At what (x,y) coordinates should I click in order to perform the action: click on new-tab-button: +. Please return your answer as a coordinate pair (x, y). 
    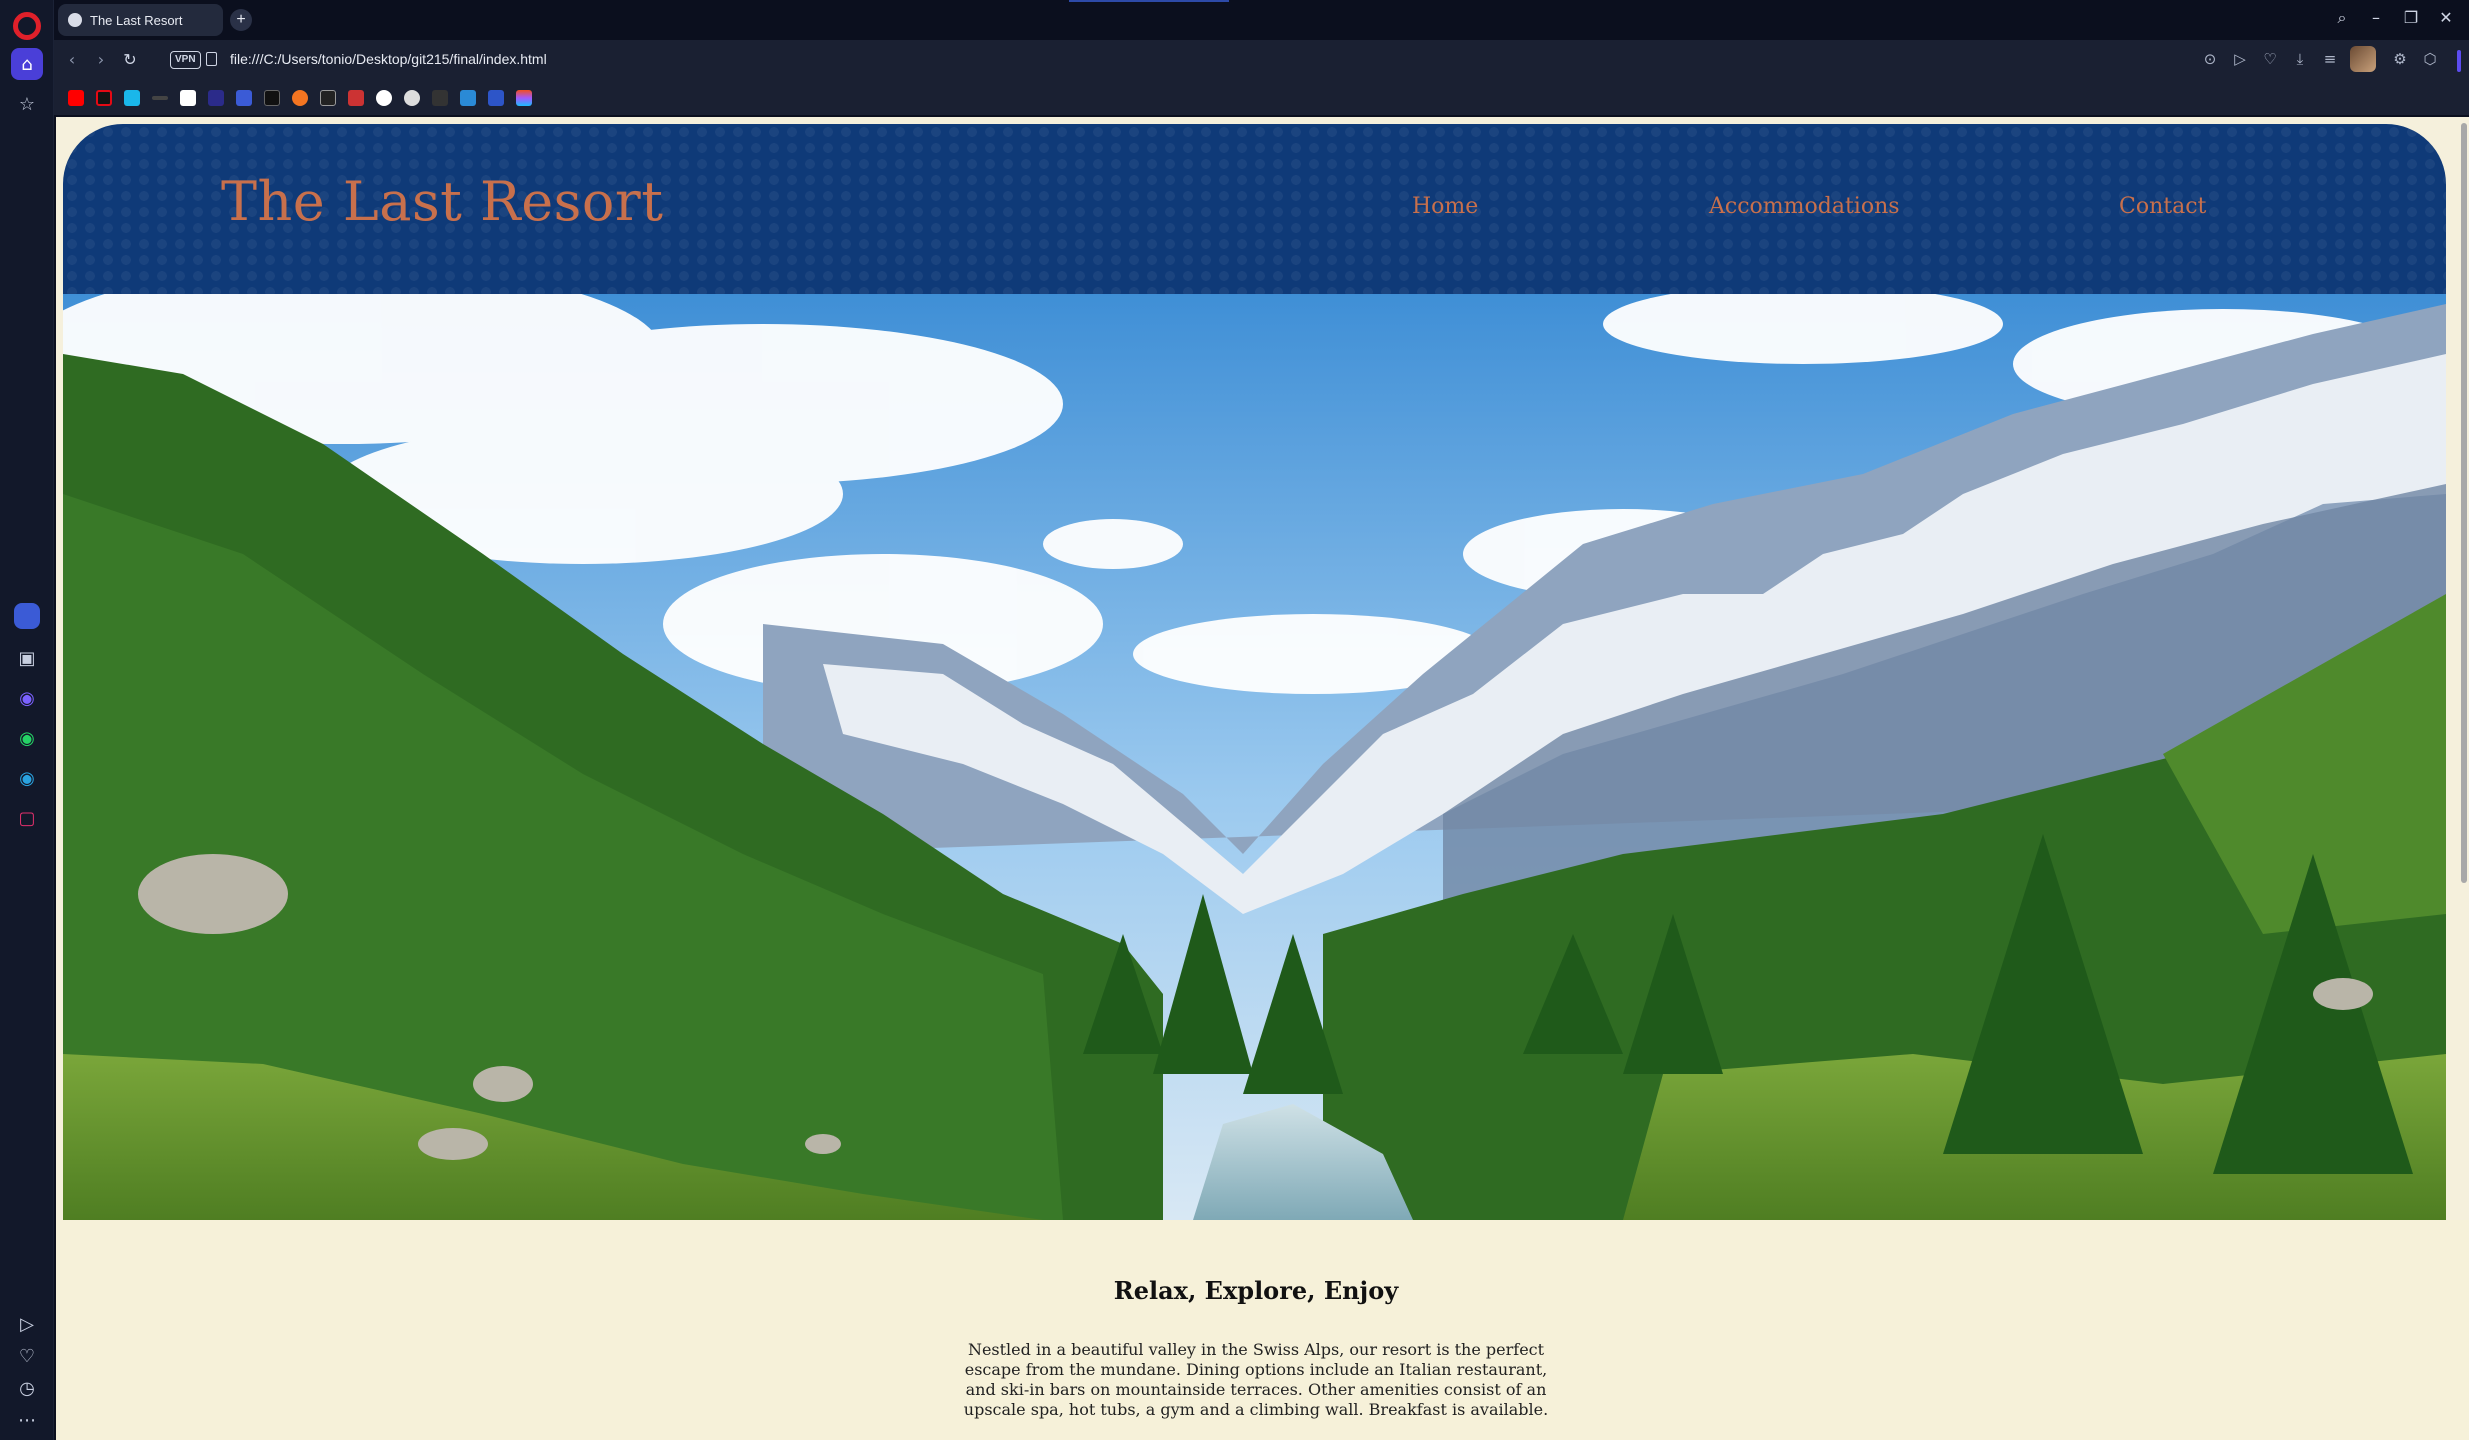
    Looking at the image, I should click on (241, 20).